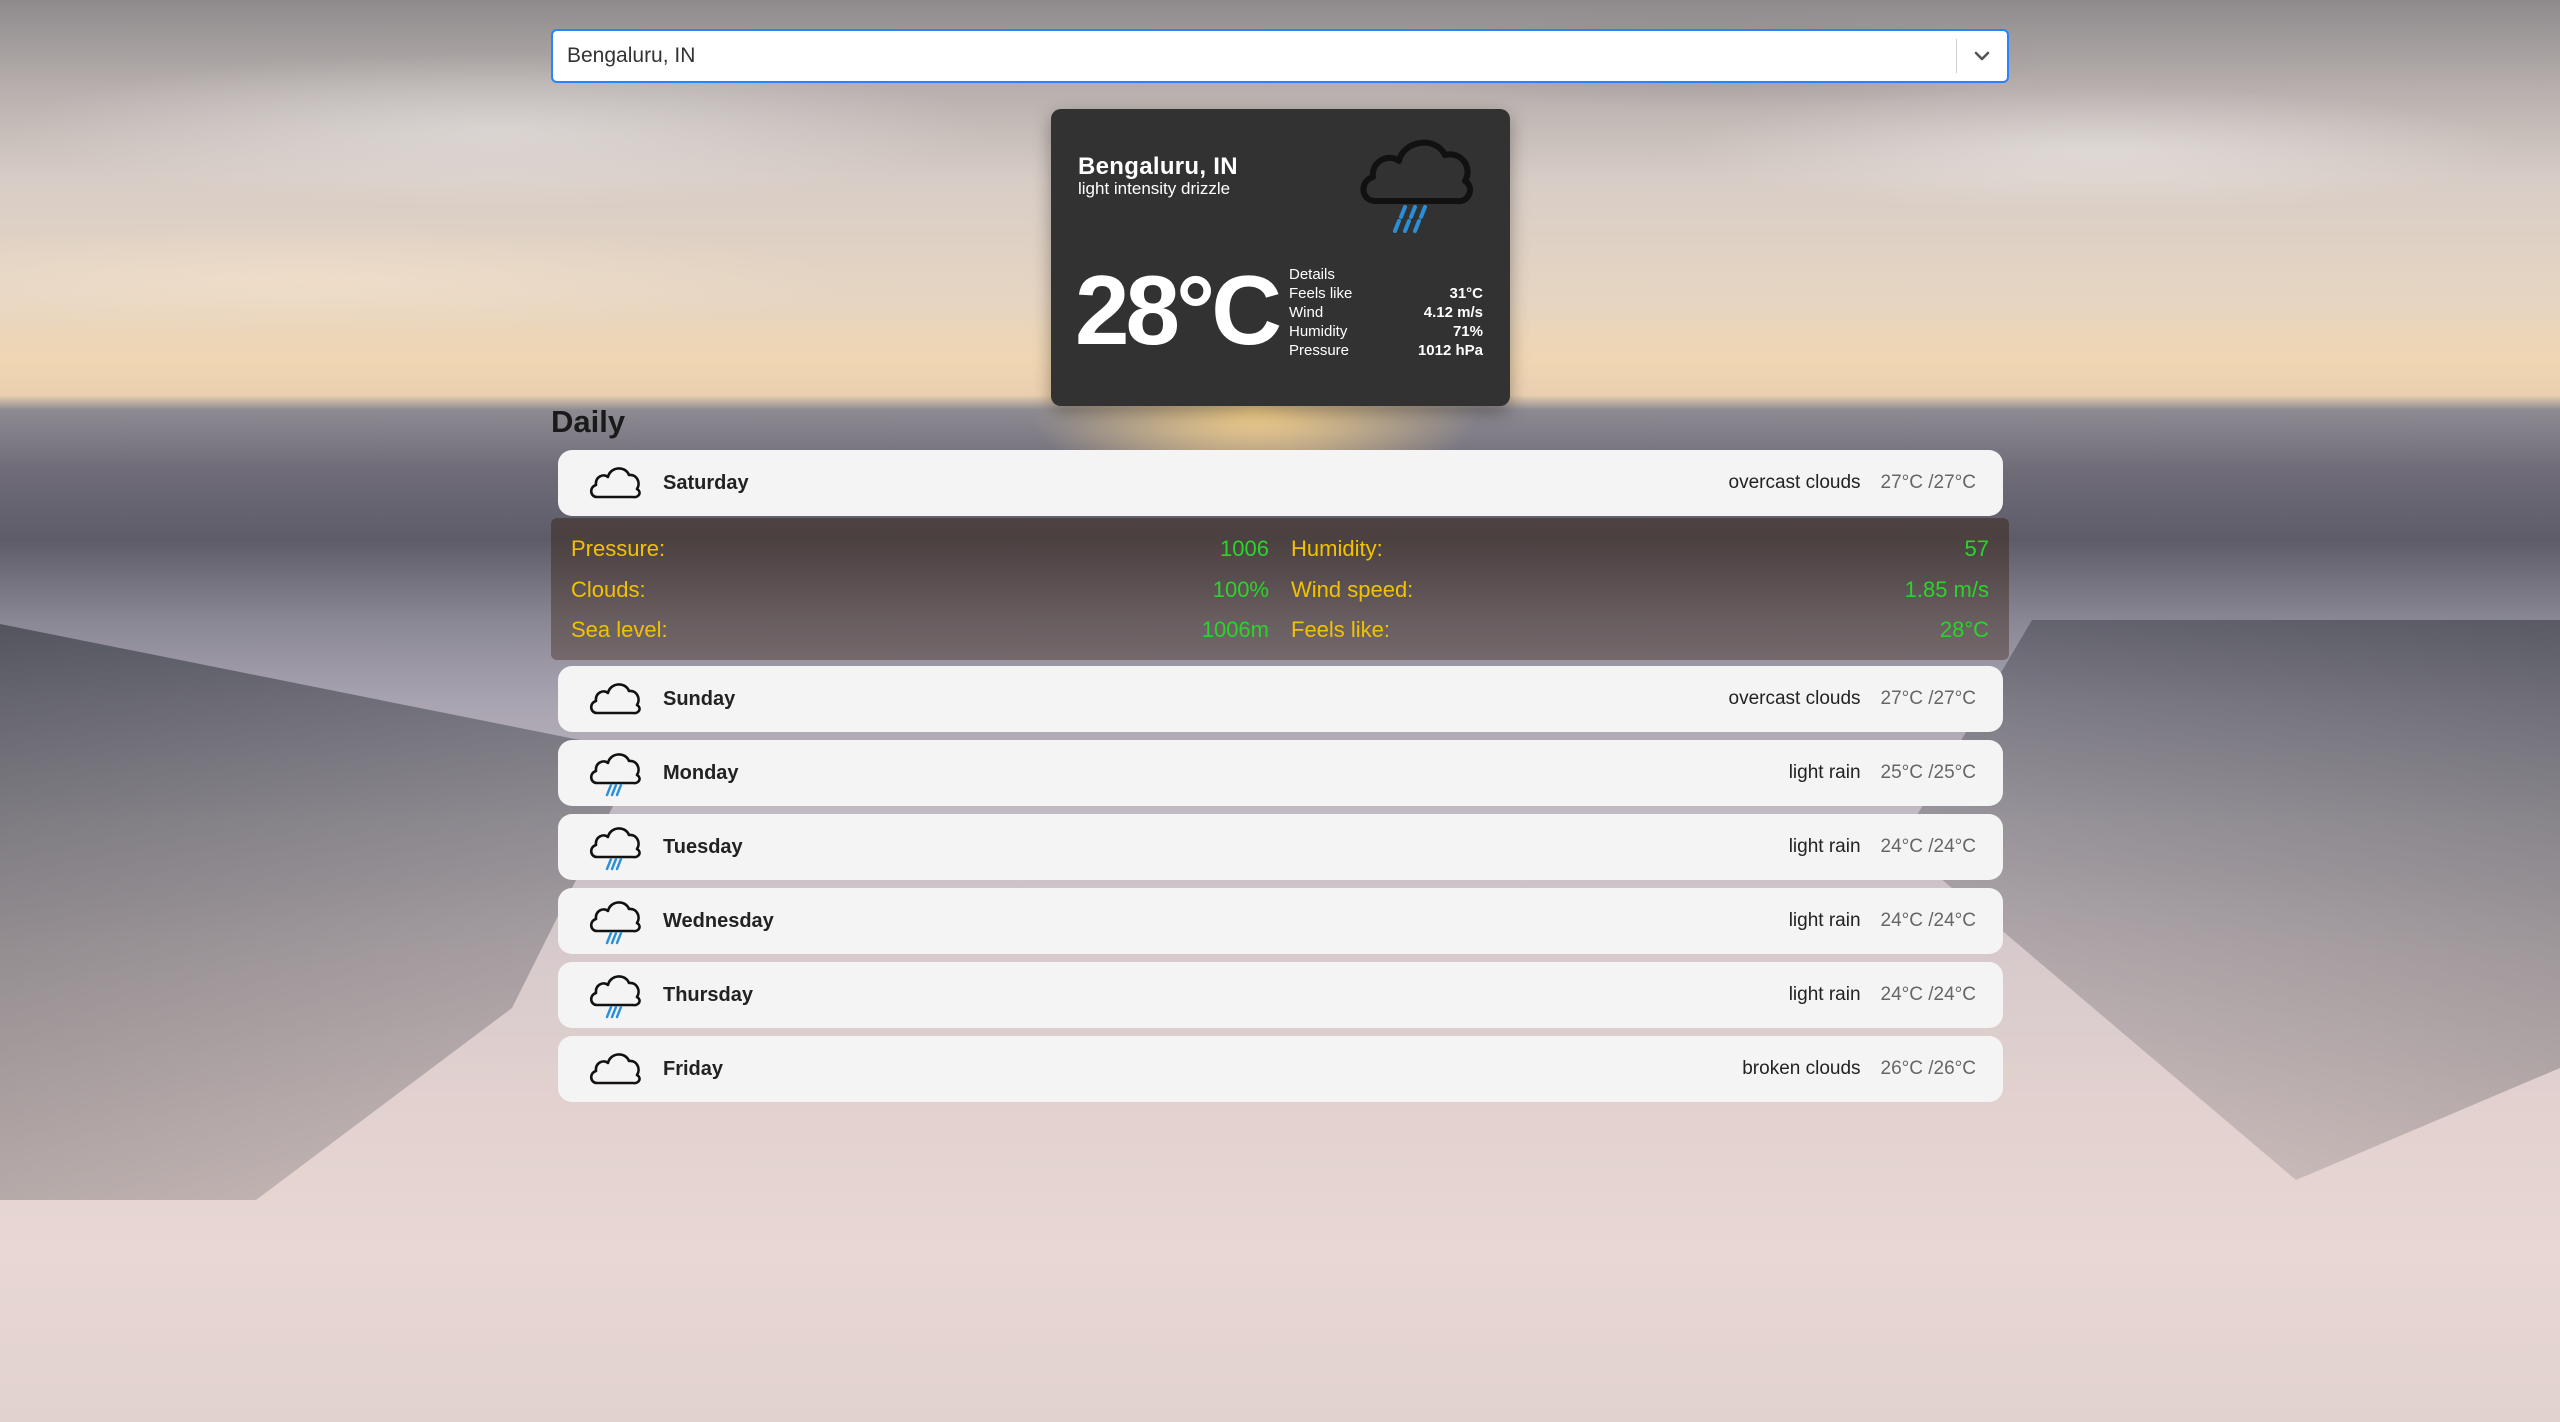 This screenshot has width=2560, height=1422. What do you see at coordinates (1964, 629) in the screenshot?
I see `detail-value: 28°C` at bounding box center [1964, 629].